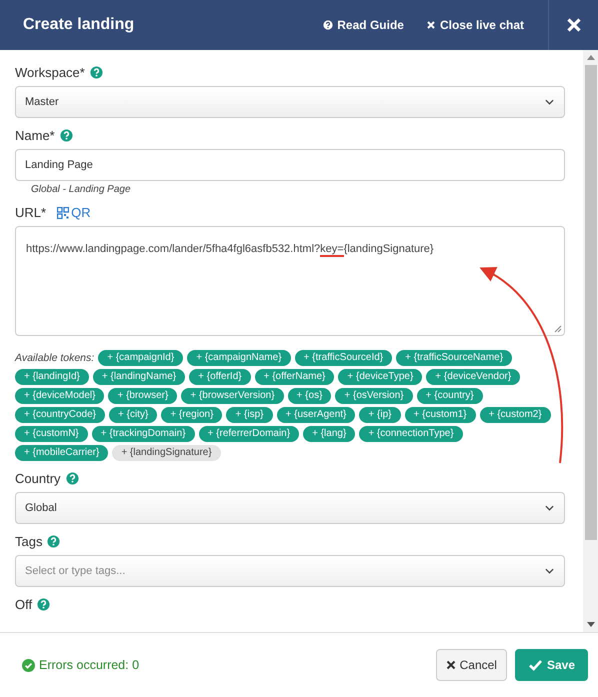 The height and width of the screenshot is (697, 598). I want to click on token-chip: + {lang}, so click(329, 434).